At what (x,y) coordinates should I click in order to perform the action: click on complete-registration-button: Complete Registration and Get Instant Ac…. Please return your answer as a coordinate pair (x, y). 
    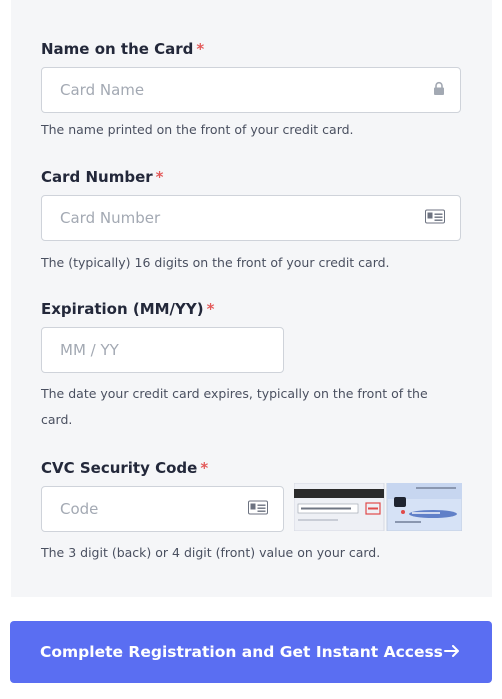
    Looking at the image, I should click on (251, 652).